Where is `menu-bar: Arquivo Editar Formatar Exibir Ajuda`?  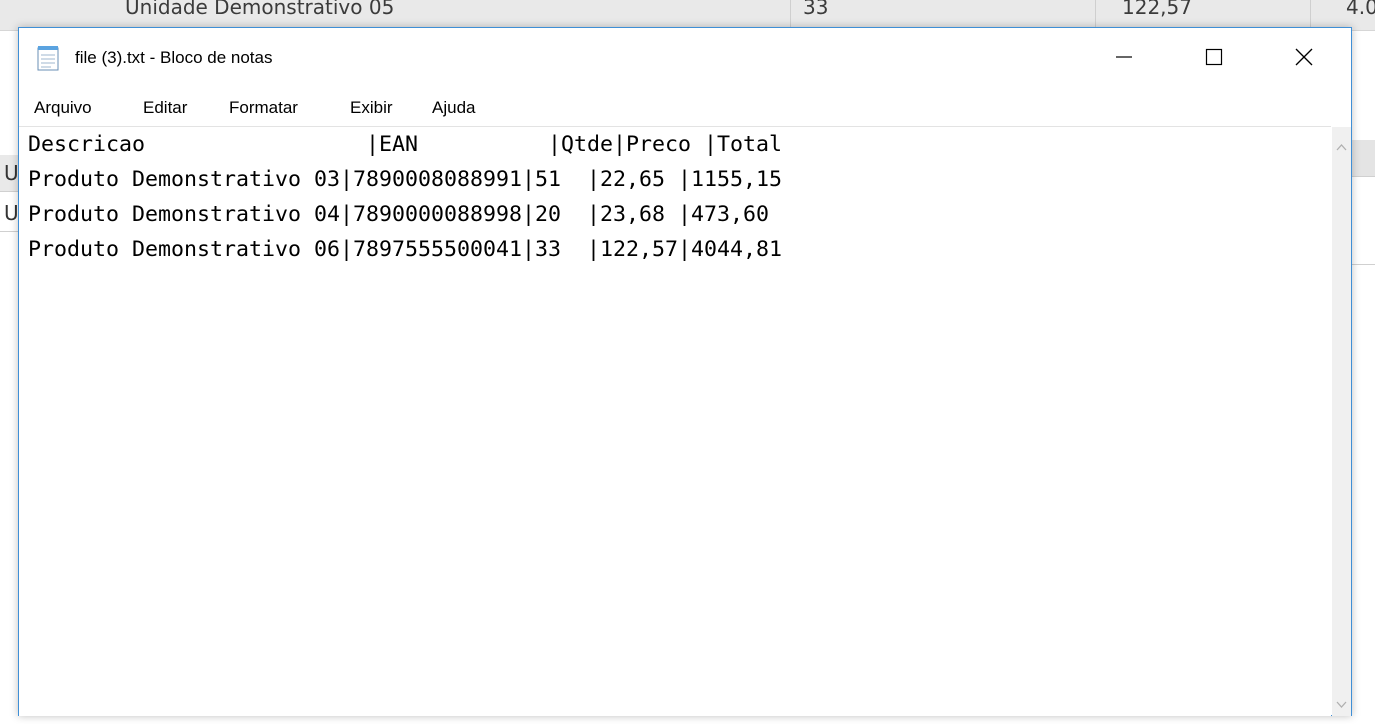
menu-bar: Arquivo Editar Formatar Exibir Ajuda is located at coordinates (685, 108).